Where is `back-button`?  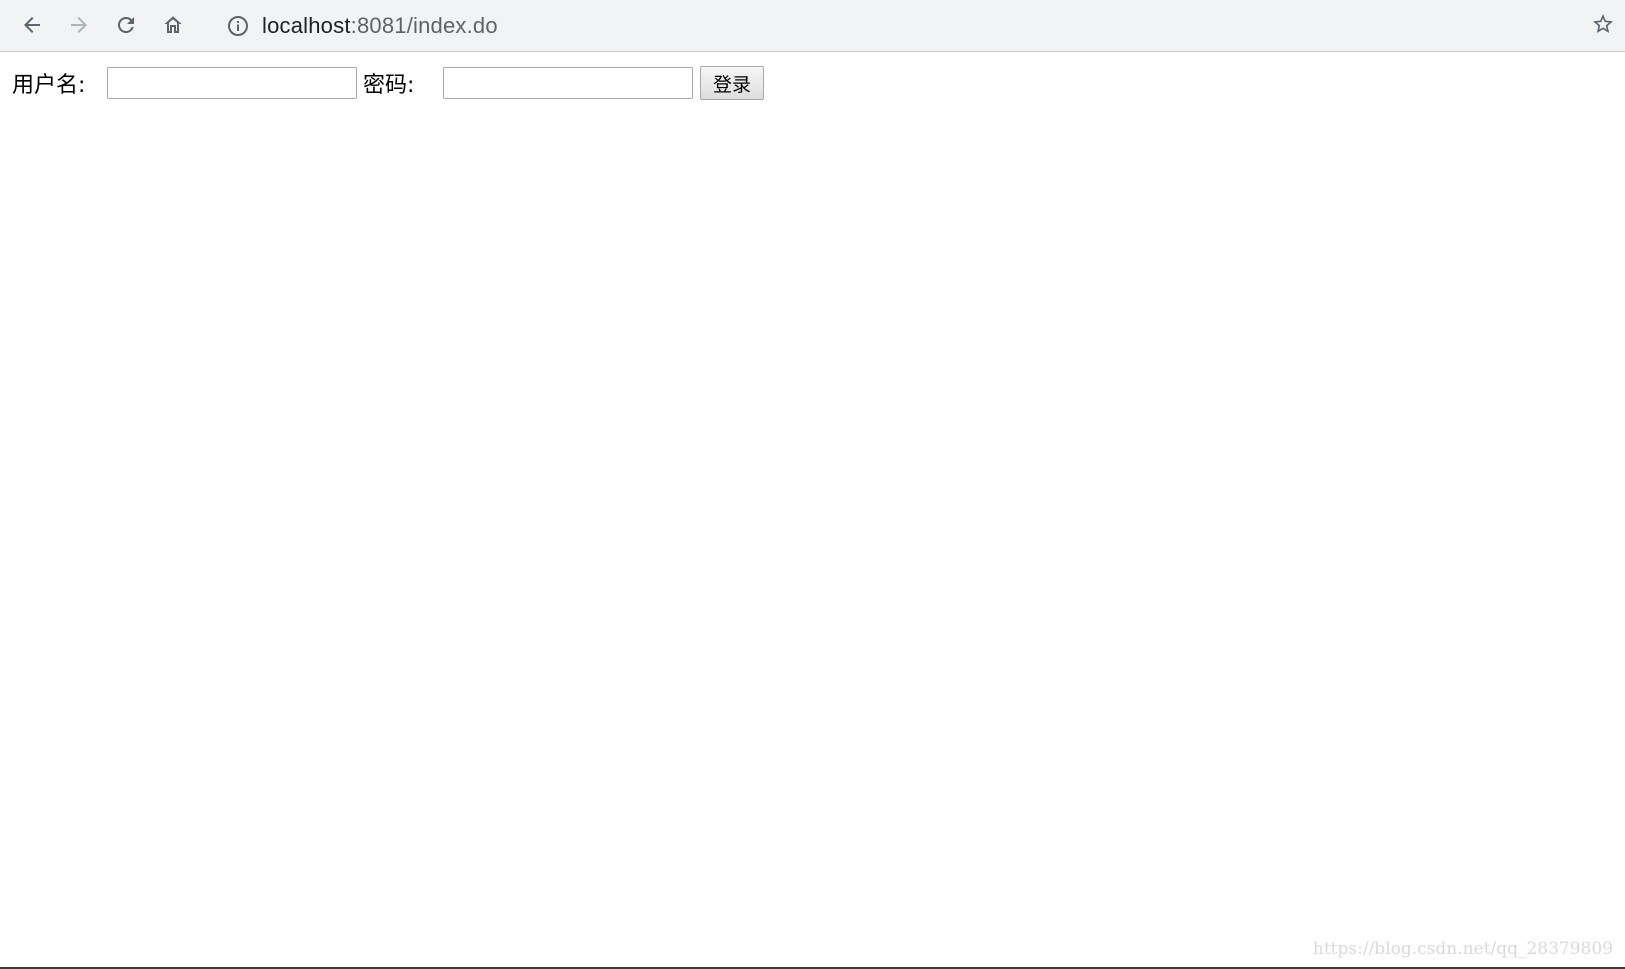
back-button is located at coordinates (32, 25).